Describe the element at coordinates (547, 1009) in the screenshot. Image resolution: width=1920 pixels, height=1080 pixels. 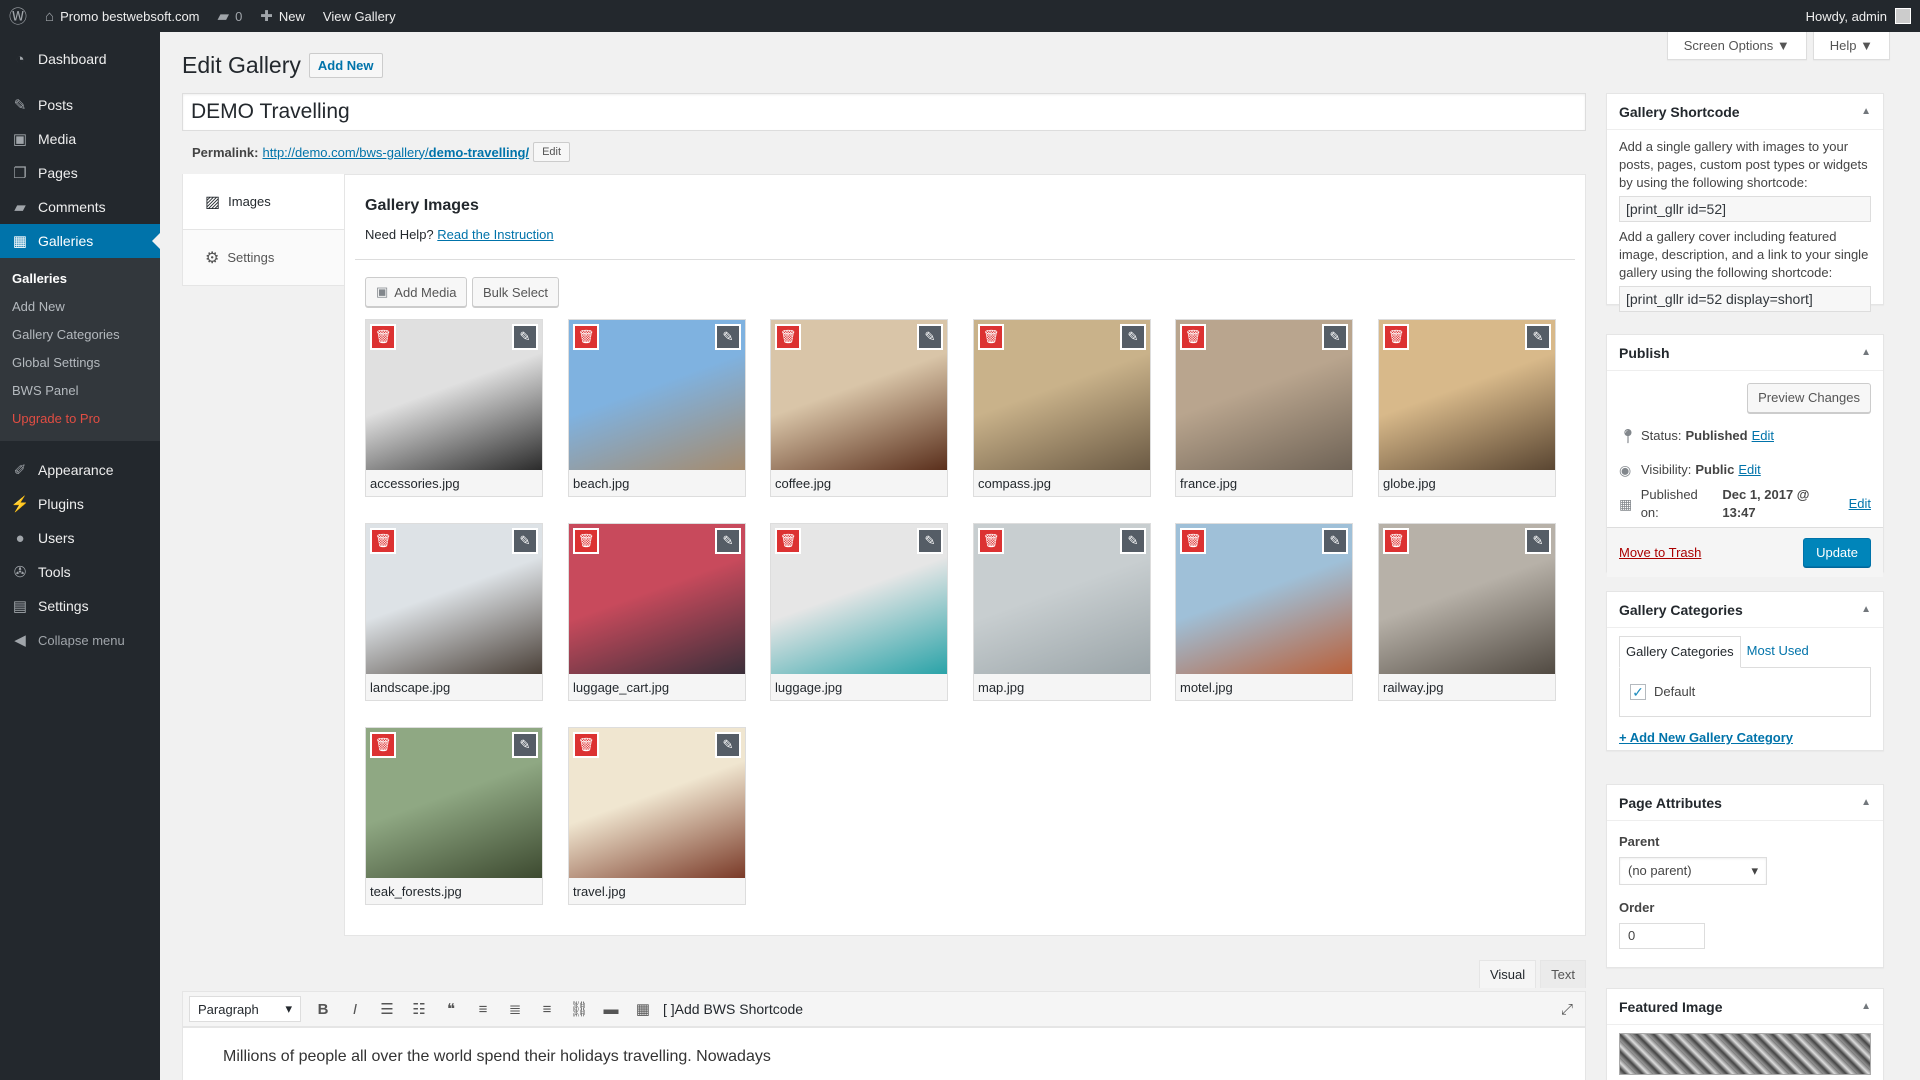
I see `align-right-icon: ≡` at that location.